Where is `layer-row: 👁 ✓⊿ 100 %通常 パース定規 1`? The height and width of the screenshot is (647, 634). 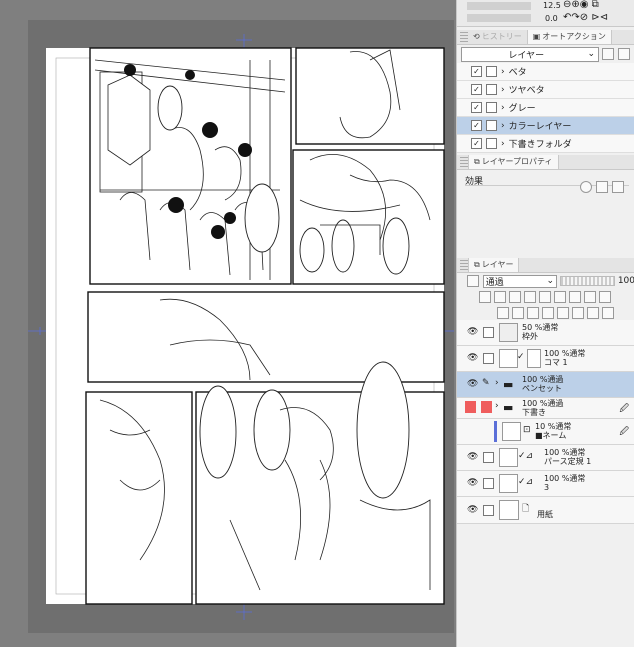 layer-row: 👁 ✓⊿ 100 %通常 パース定規 1 is located at coordinates (545, 458).